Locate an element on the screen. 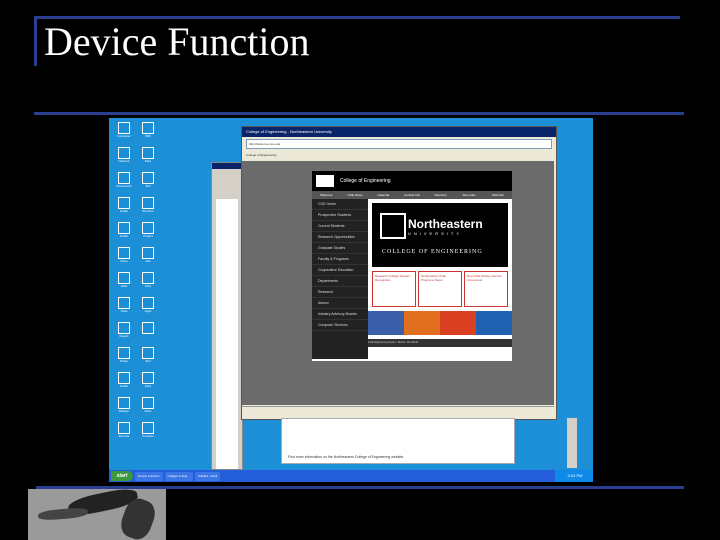 Image resolution: width=720 pixels, height=540 pixels. desktop-icon-label: Drive is located at coordinates (124, 261).